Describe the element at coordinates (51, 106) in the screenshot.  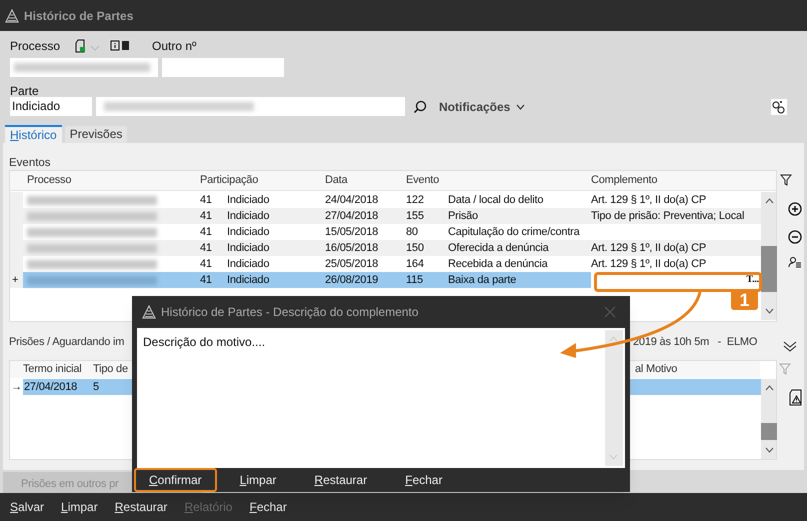
I see `parte-field: Indiciado` at that location.